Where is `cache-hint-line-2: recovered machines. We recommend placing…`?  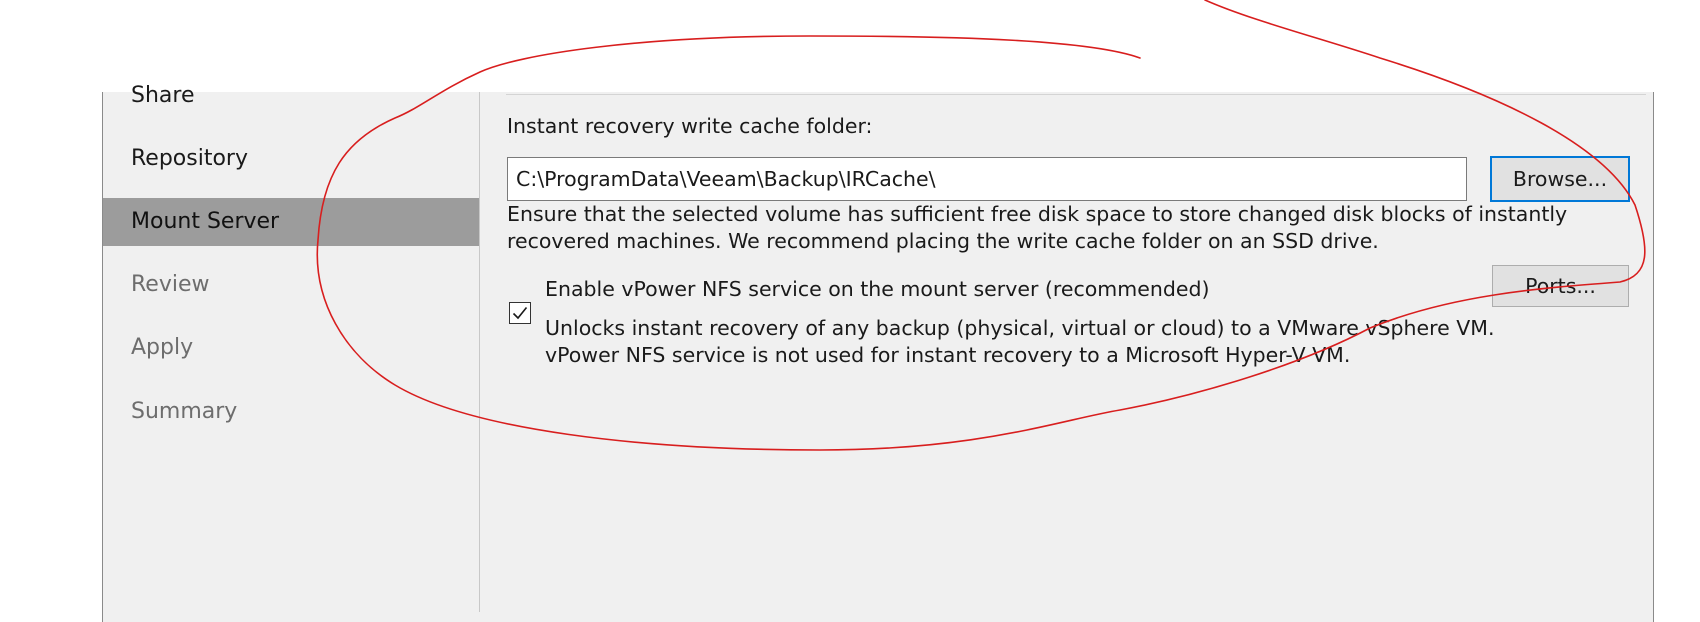
cache-hint-line-2: recovered machines. We recommend placing… is located at coordinates (943, 241).